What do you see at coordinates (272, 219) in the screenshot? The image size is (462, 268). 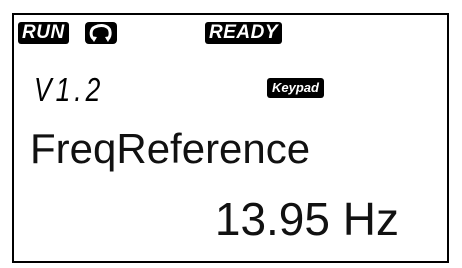 I see `parameter-value: 13.95` at bounding box center [272, 219].